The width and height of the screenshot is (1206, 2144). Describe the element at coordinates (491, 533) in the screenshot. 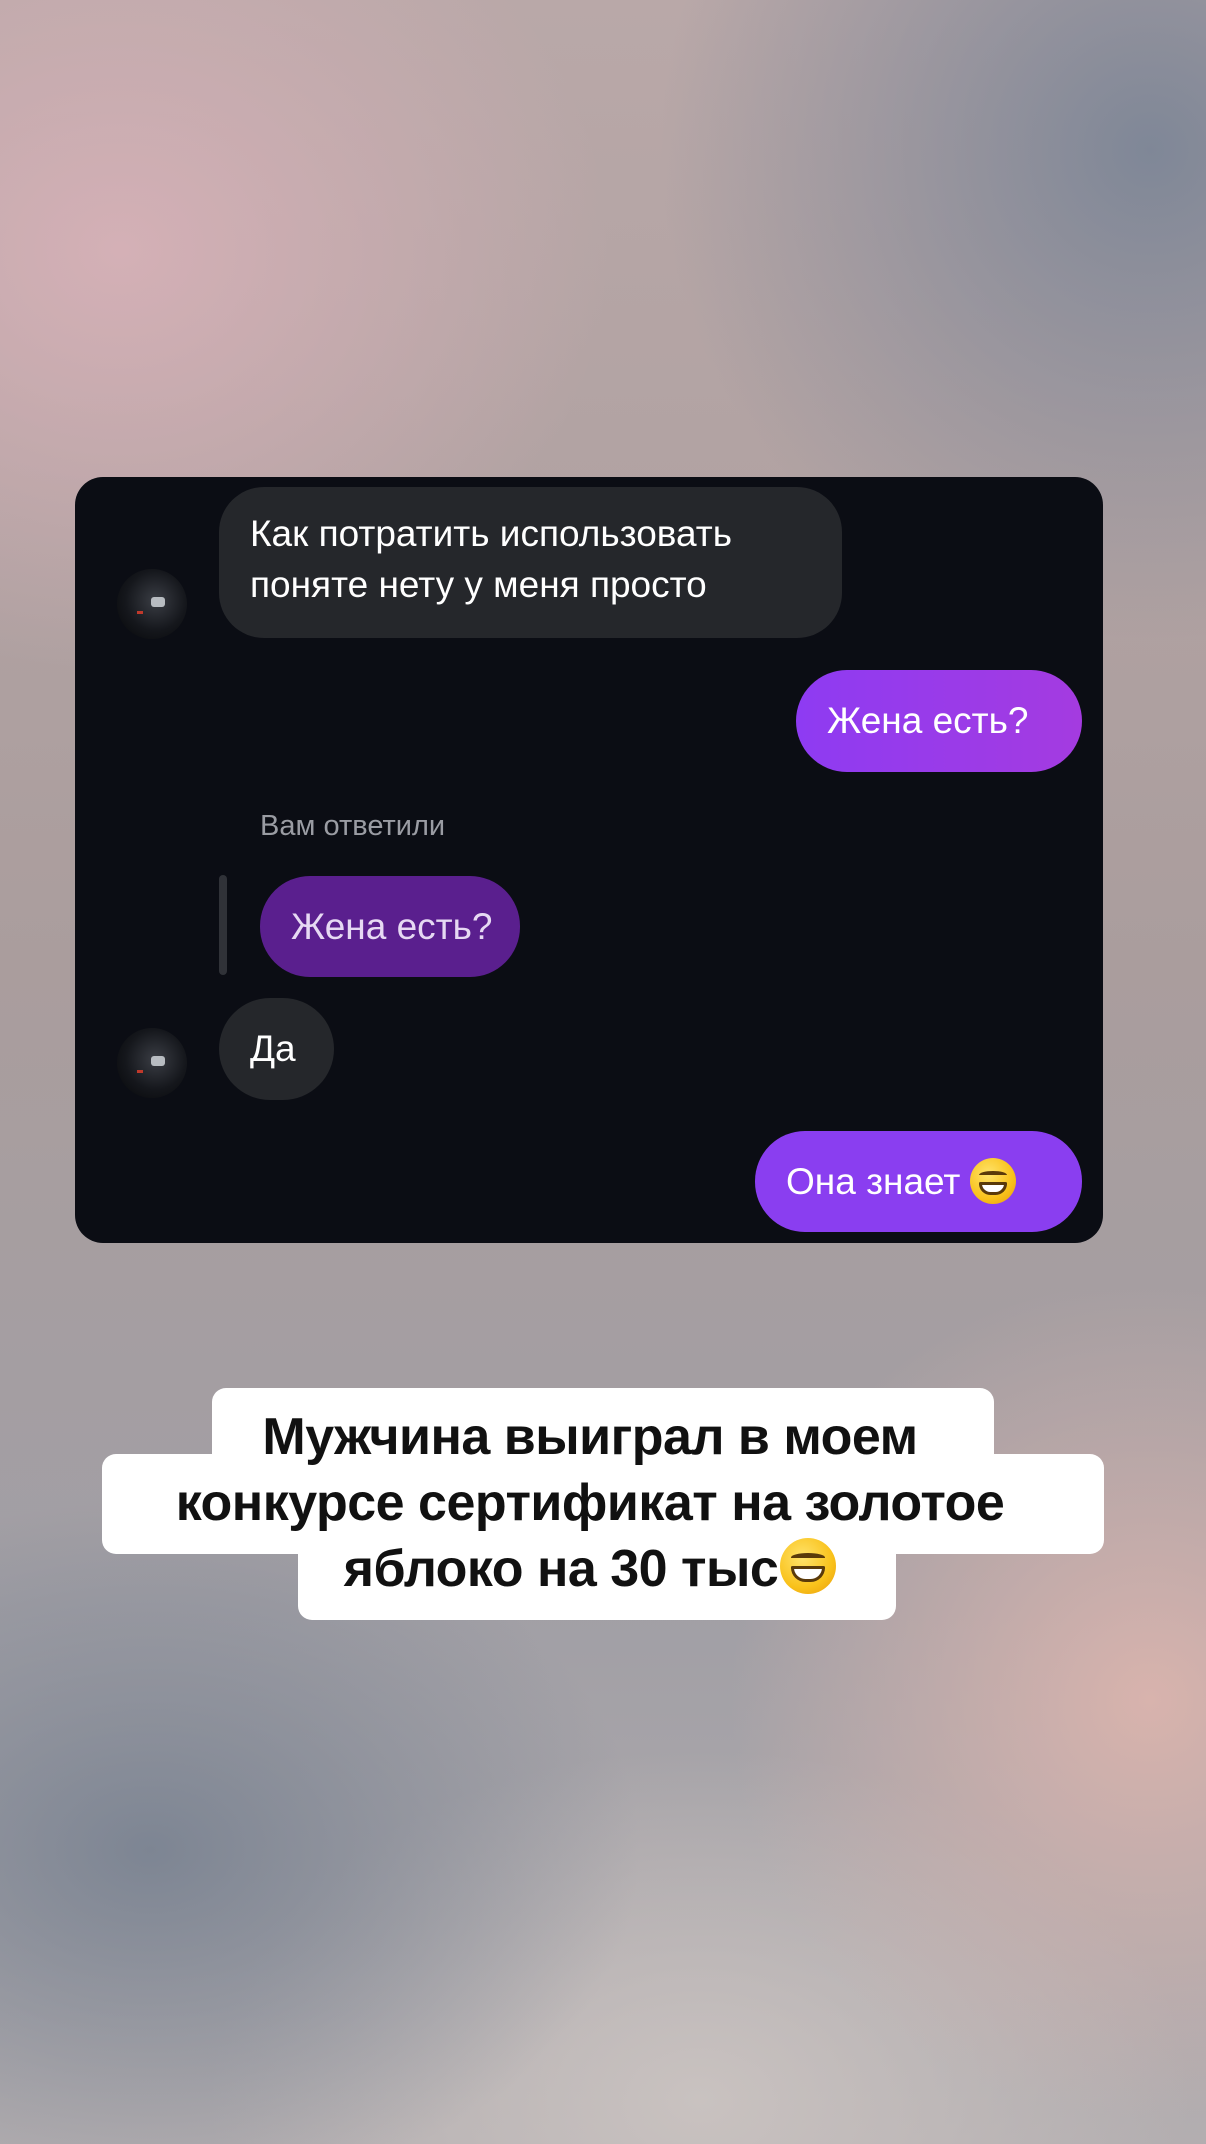

I see `message-text-line: Как потратить использовать` at that location.